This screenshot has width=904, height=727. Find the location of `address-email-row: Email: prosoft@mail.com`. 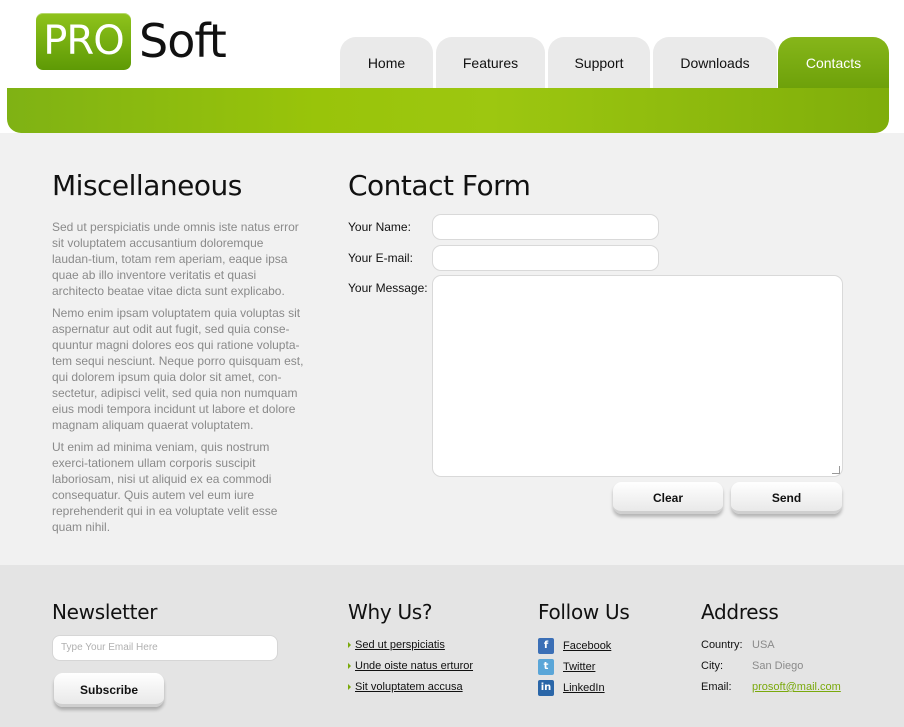

address-email-row: Email: prosoft@mail.com is located at coordinates (771, 687).